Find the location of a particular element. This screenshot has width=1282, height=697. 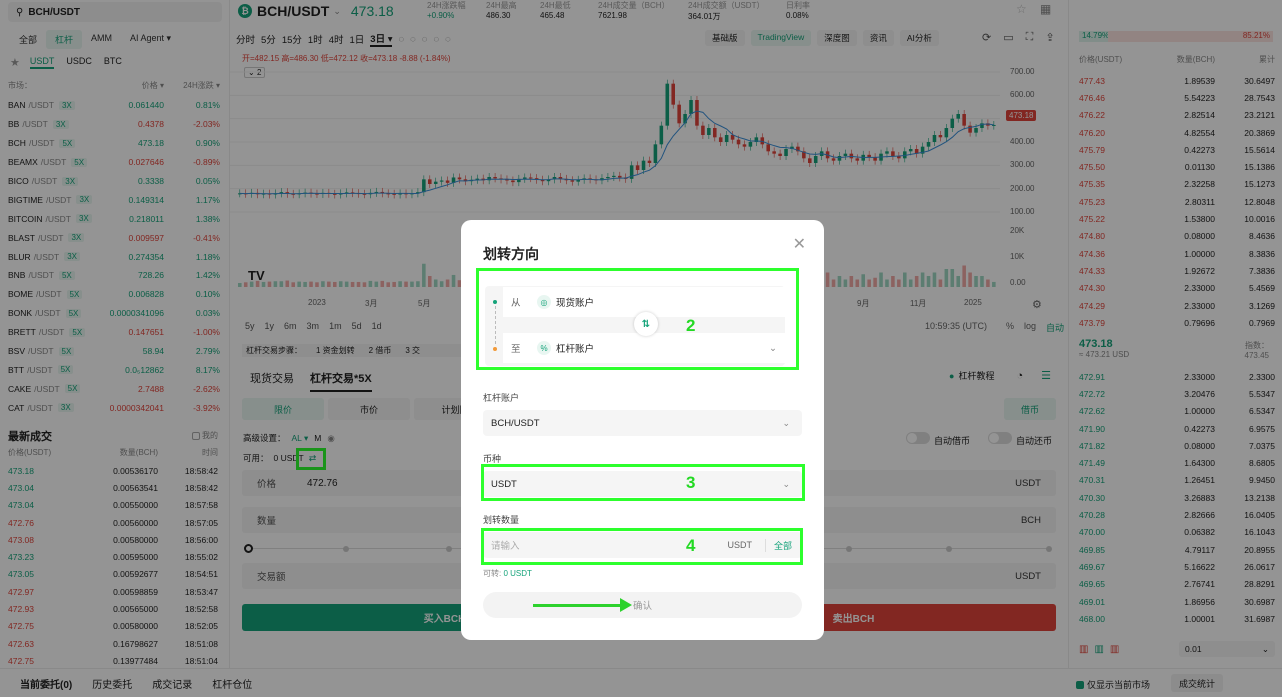

margin-account-select: BCH/USDT ⌄ is located at coordinates (642, 423).